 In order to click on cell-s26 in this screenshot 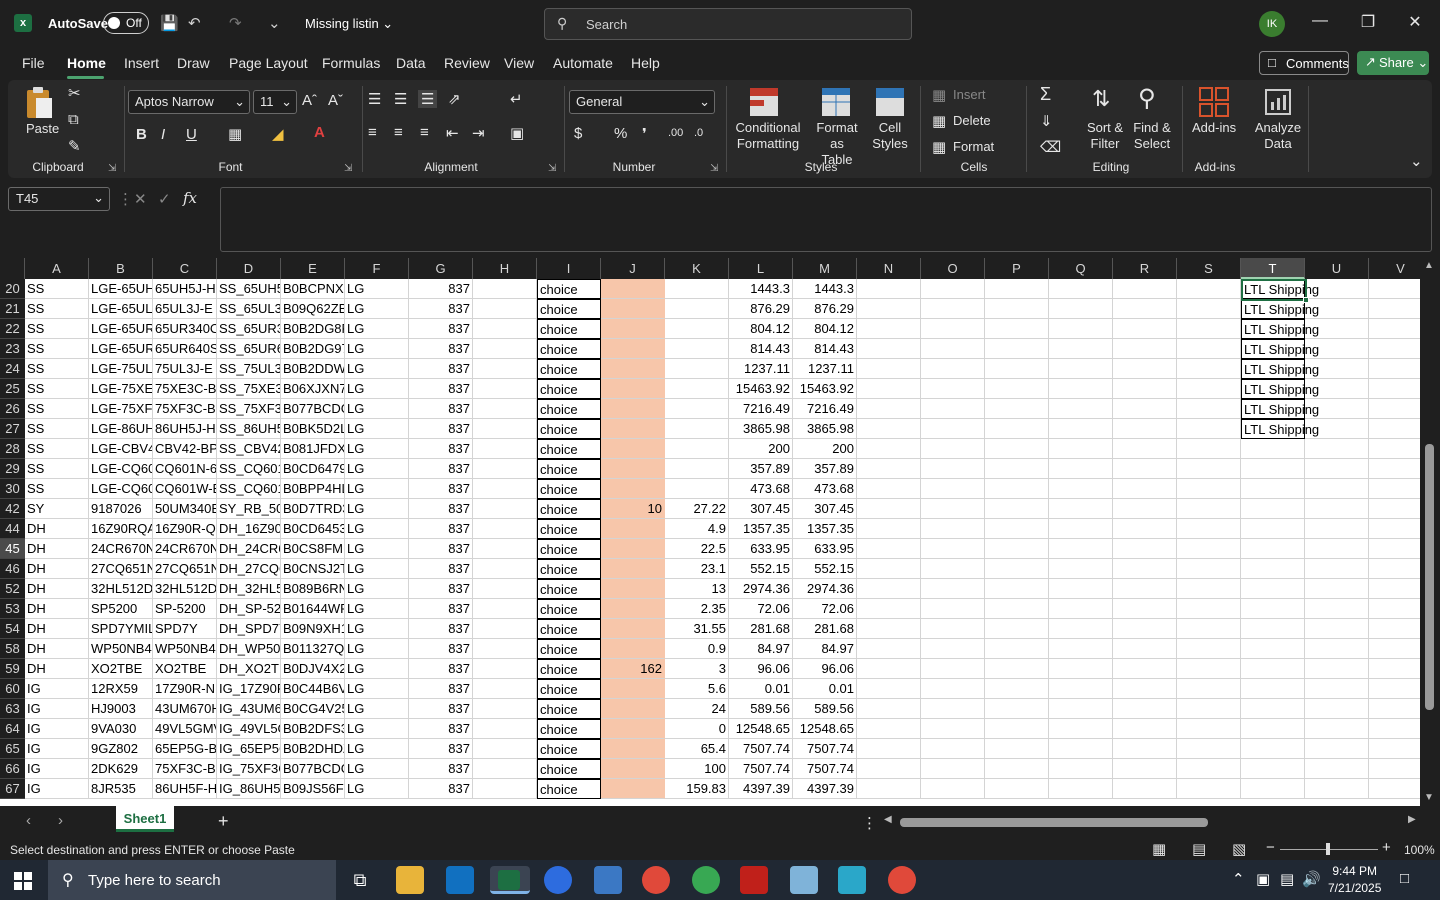, I will do `click(1209, 409)`.